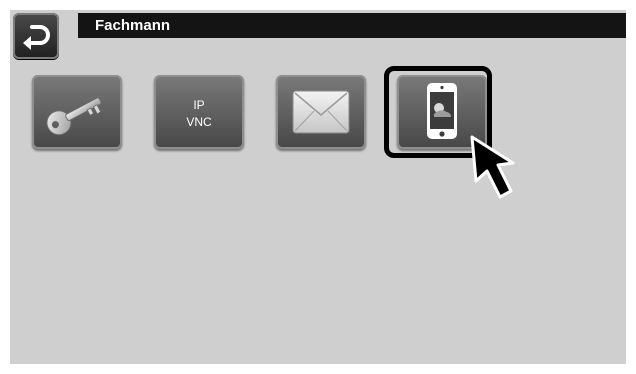 The width and height of the screenshot is (636, 374). I want to click on ip-vnc-tile: IP VNC, so click(199, 112).